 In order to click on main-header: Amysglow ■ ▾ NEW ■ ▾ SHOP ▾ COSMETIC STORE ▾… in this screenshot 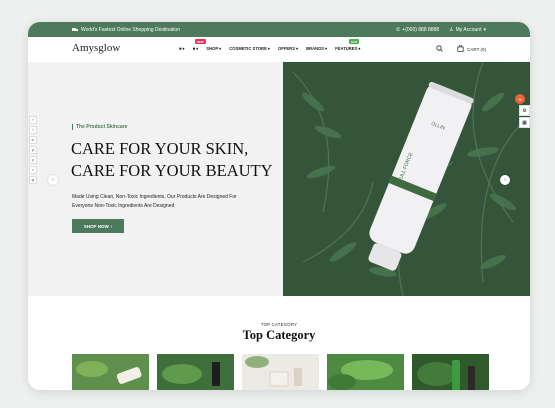, I will do `click(279, 49)`.